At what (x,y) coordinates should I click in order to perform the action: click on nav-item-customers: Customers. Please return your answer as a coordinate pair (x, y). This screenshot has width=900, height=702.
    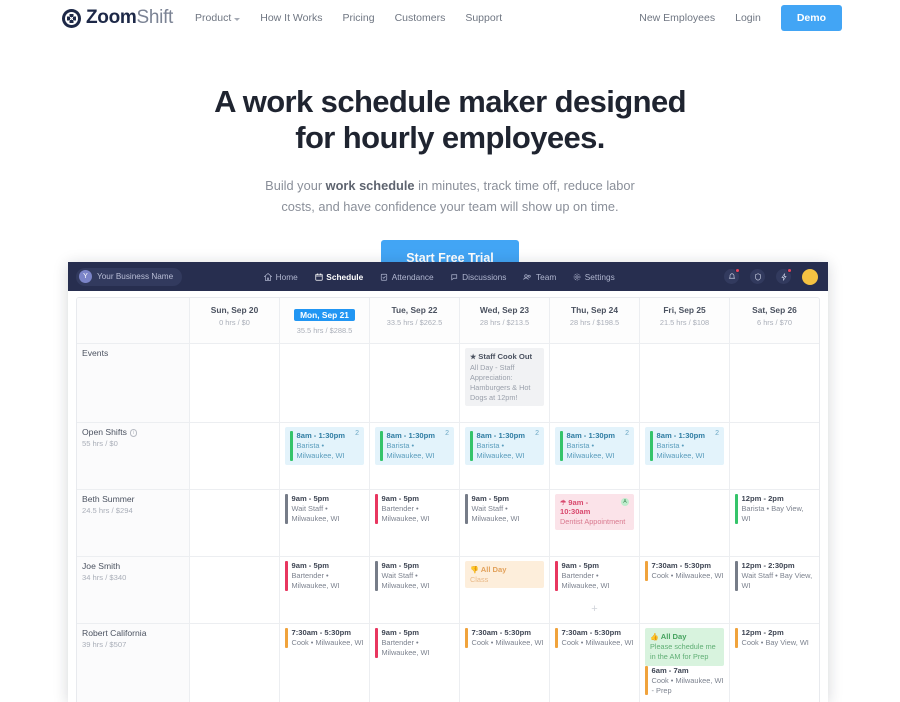
    Looking at the image, I should click on (420, 18).